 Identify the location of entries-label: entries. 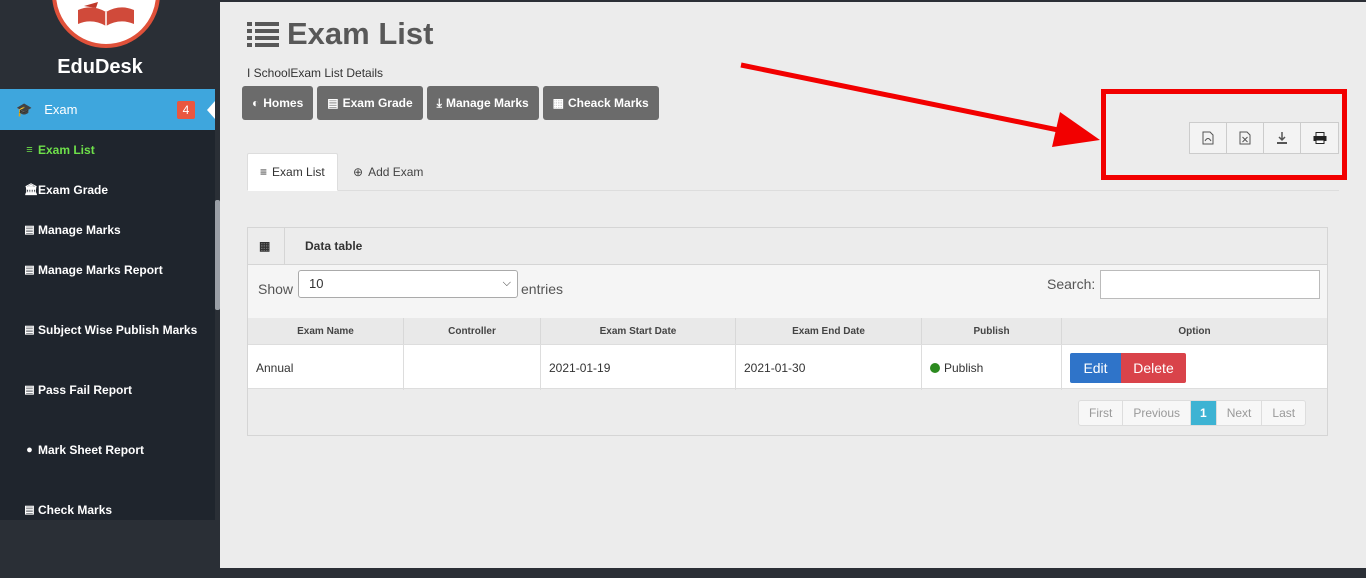
(542, 289).